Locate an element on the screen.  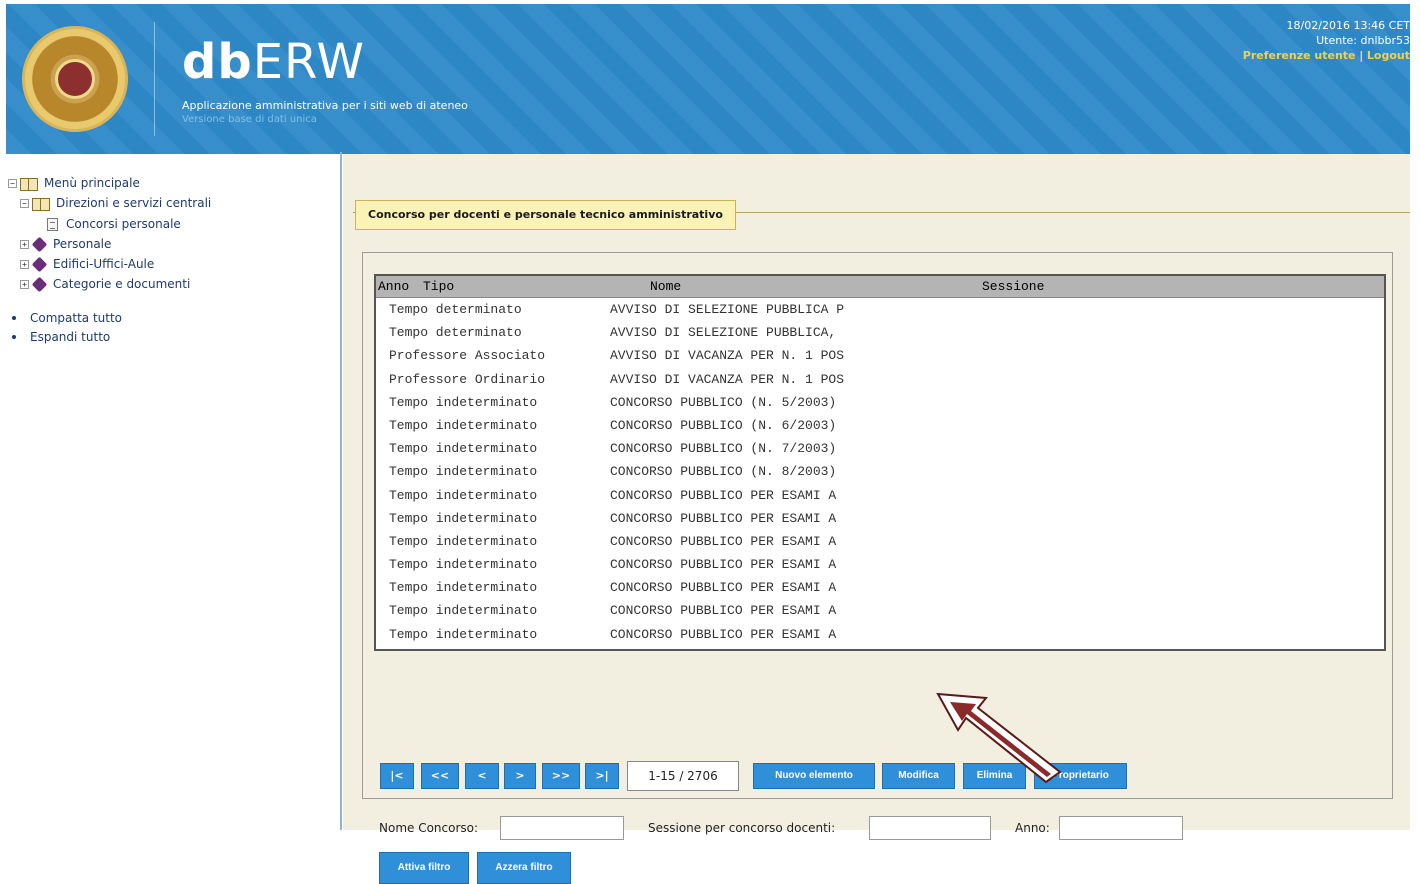
grid-header: Anno Tipo Nome Sessione is located at coordinates (880, 287).